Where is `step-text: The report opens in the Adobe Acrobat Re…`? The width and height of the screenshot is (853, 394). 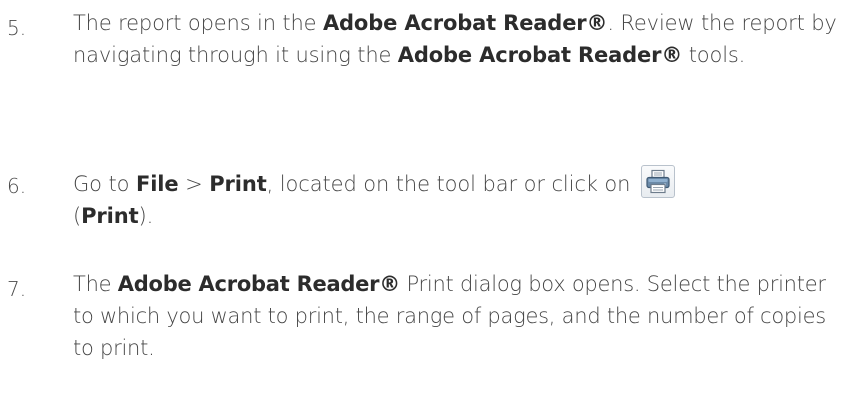 step-text: The report opens in the Adobe Acrobat Re… is located at coordinates (459, 39).